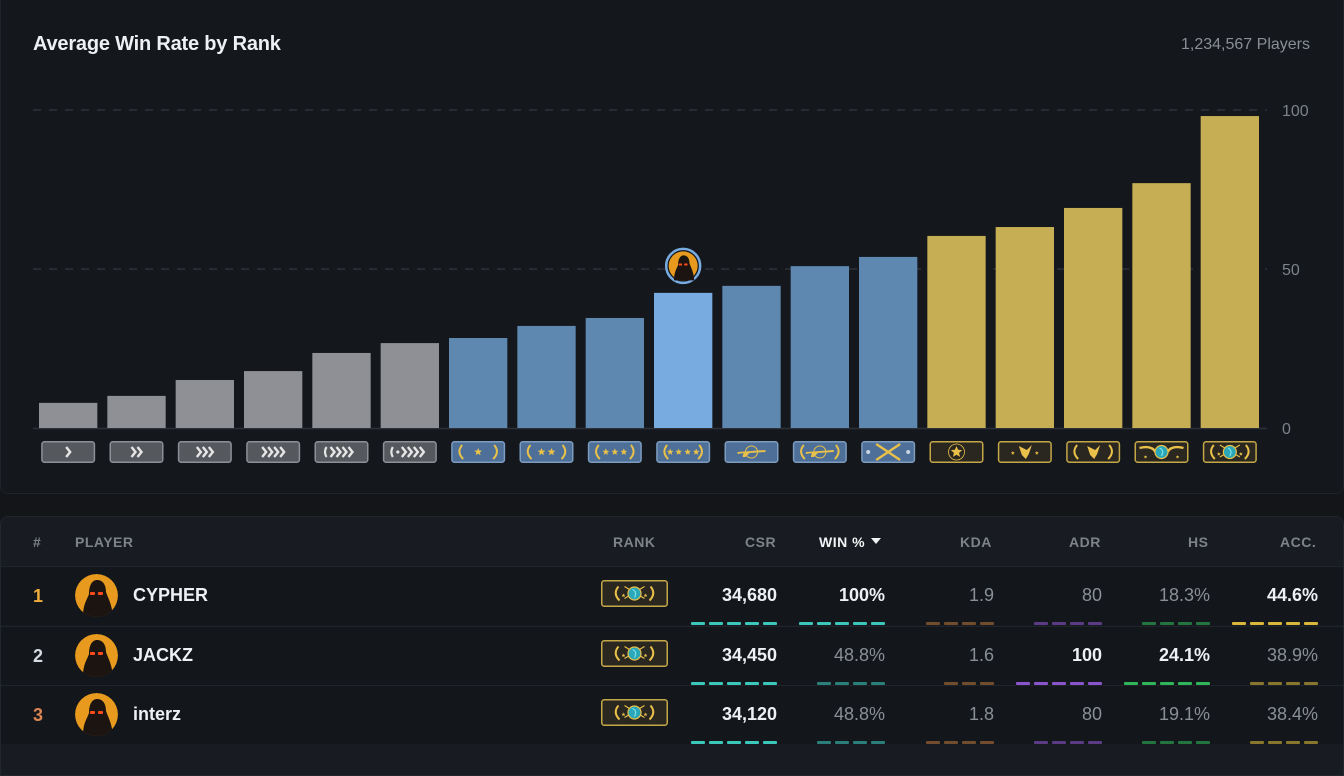 This screenshot has height=776, width=1344. Describe the element at coordinates (1298, 542) in the screenshot. I see `header-acc: ACC.` at that location.